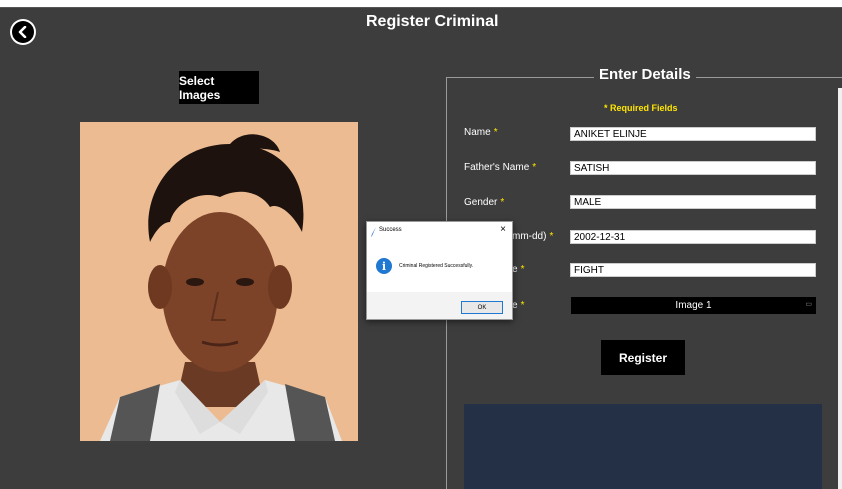  Describe the element at coordinates (432, 21) in the screenshot. I see `page-title: Register Criminal` at that location.